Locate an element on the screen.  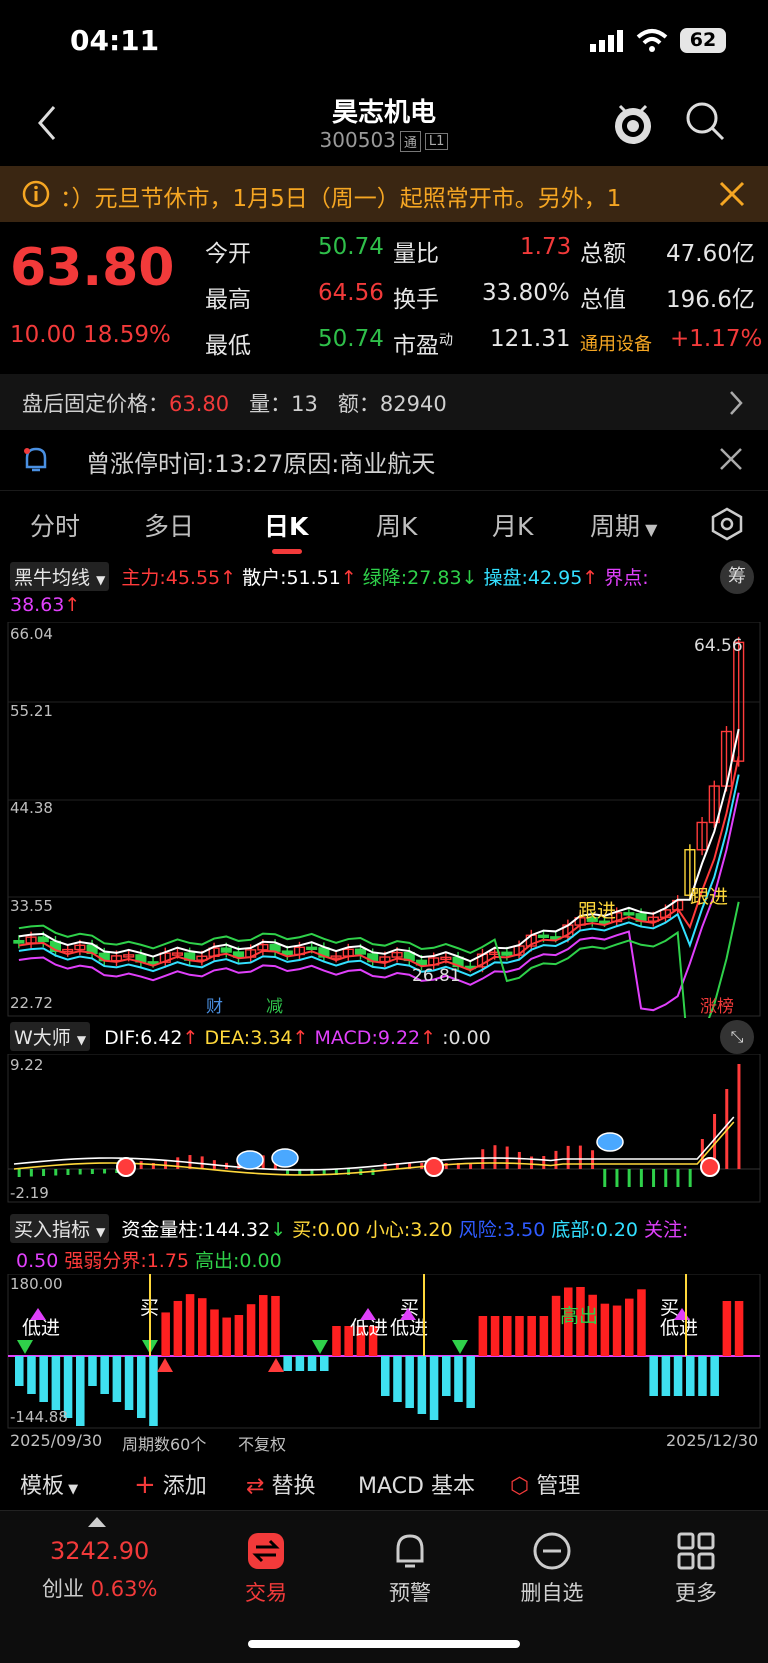
manage-button: ⬡ 管理 is located at coordinates (545, 1484).